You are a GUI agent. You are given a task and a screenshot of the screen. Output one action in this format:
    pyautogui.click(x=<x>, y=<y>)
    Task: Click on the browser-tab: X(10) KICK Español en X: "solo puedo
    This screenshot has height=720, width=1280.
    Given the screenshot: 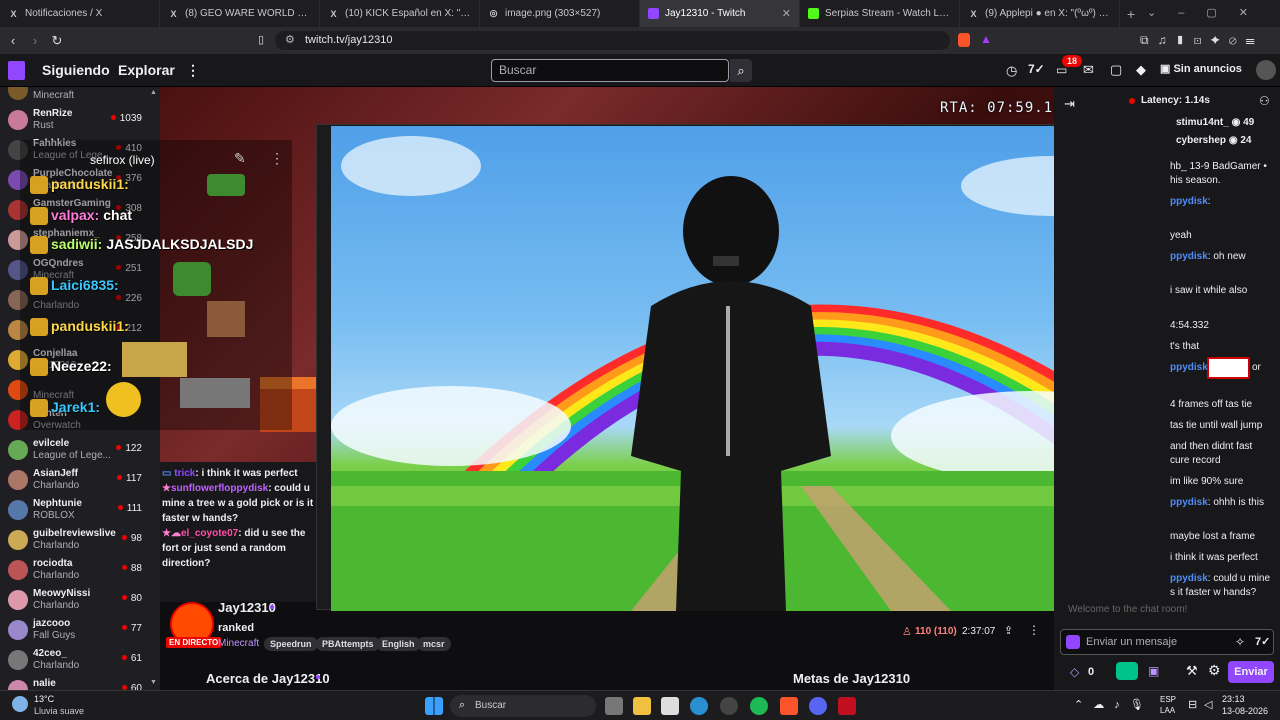 What is the action you would take?
    pyautogui.click(x=400, y=13)
    